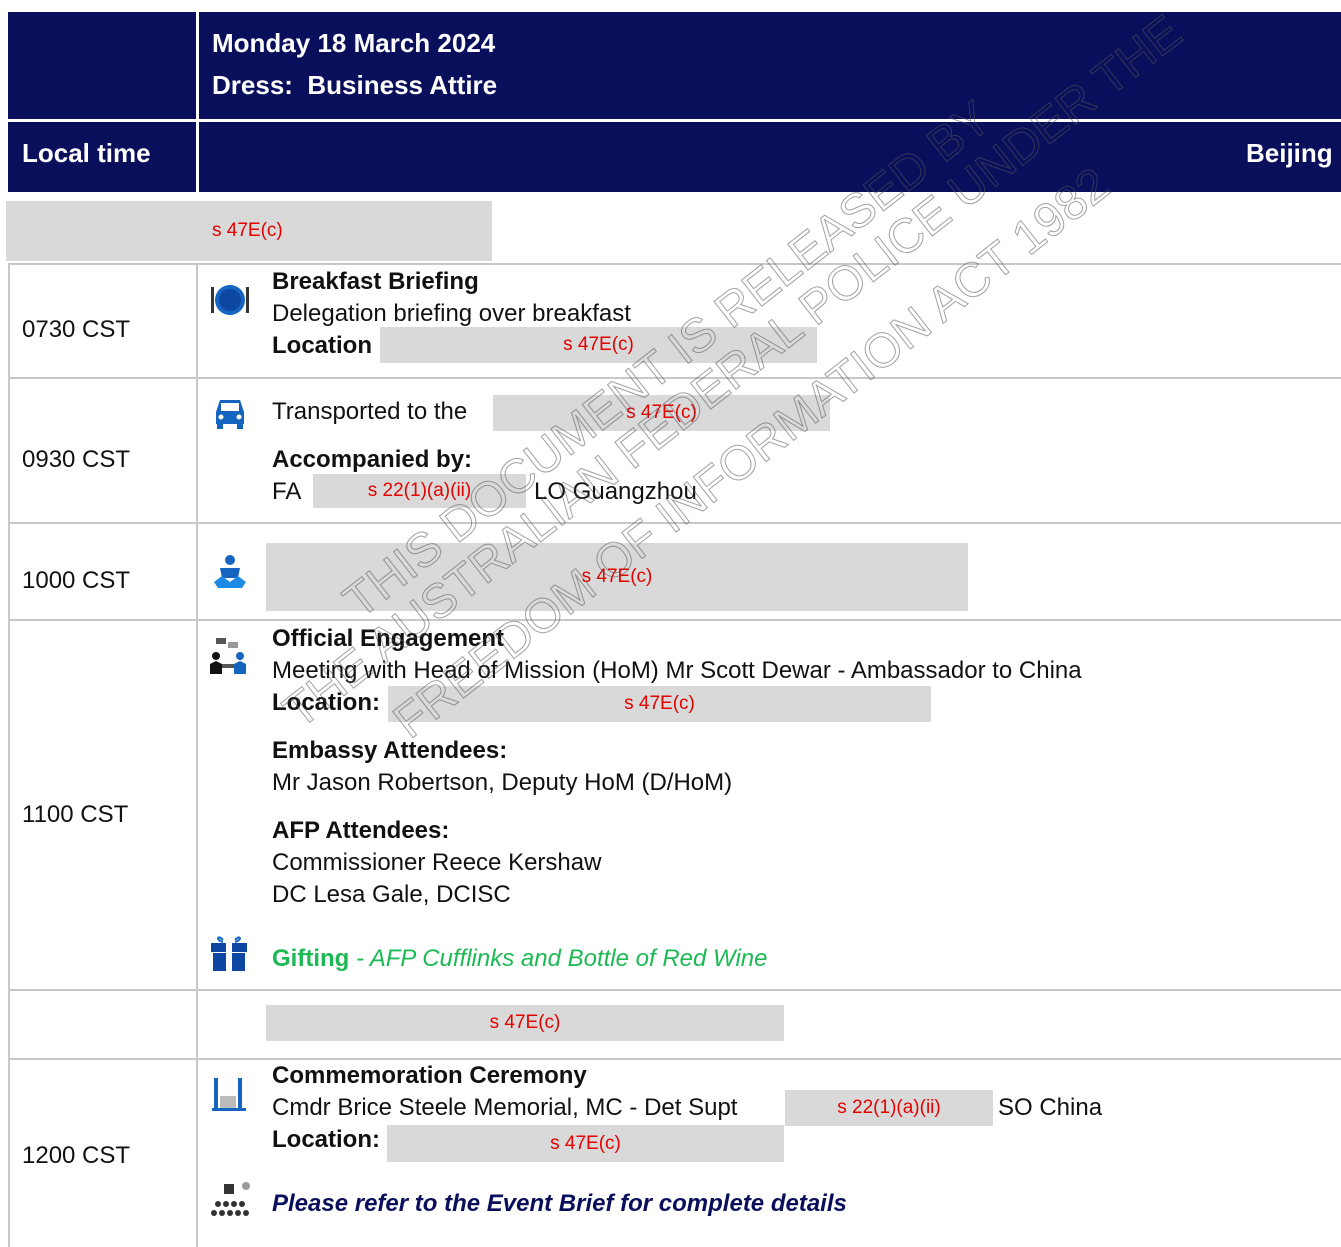 The width and height of the screenshot is (1341, 1247). Describe the element at coordinates (390, 750) in the screenshot. I see `embassy-attendees-label: Embassy Attendees:` at that location.